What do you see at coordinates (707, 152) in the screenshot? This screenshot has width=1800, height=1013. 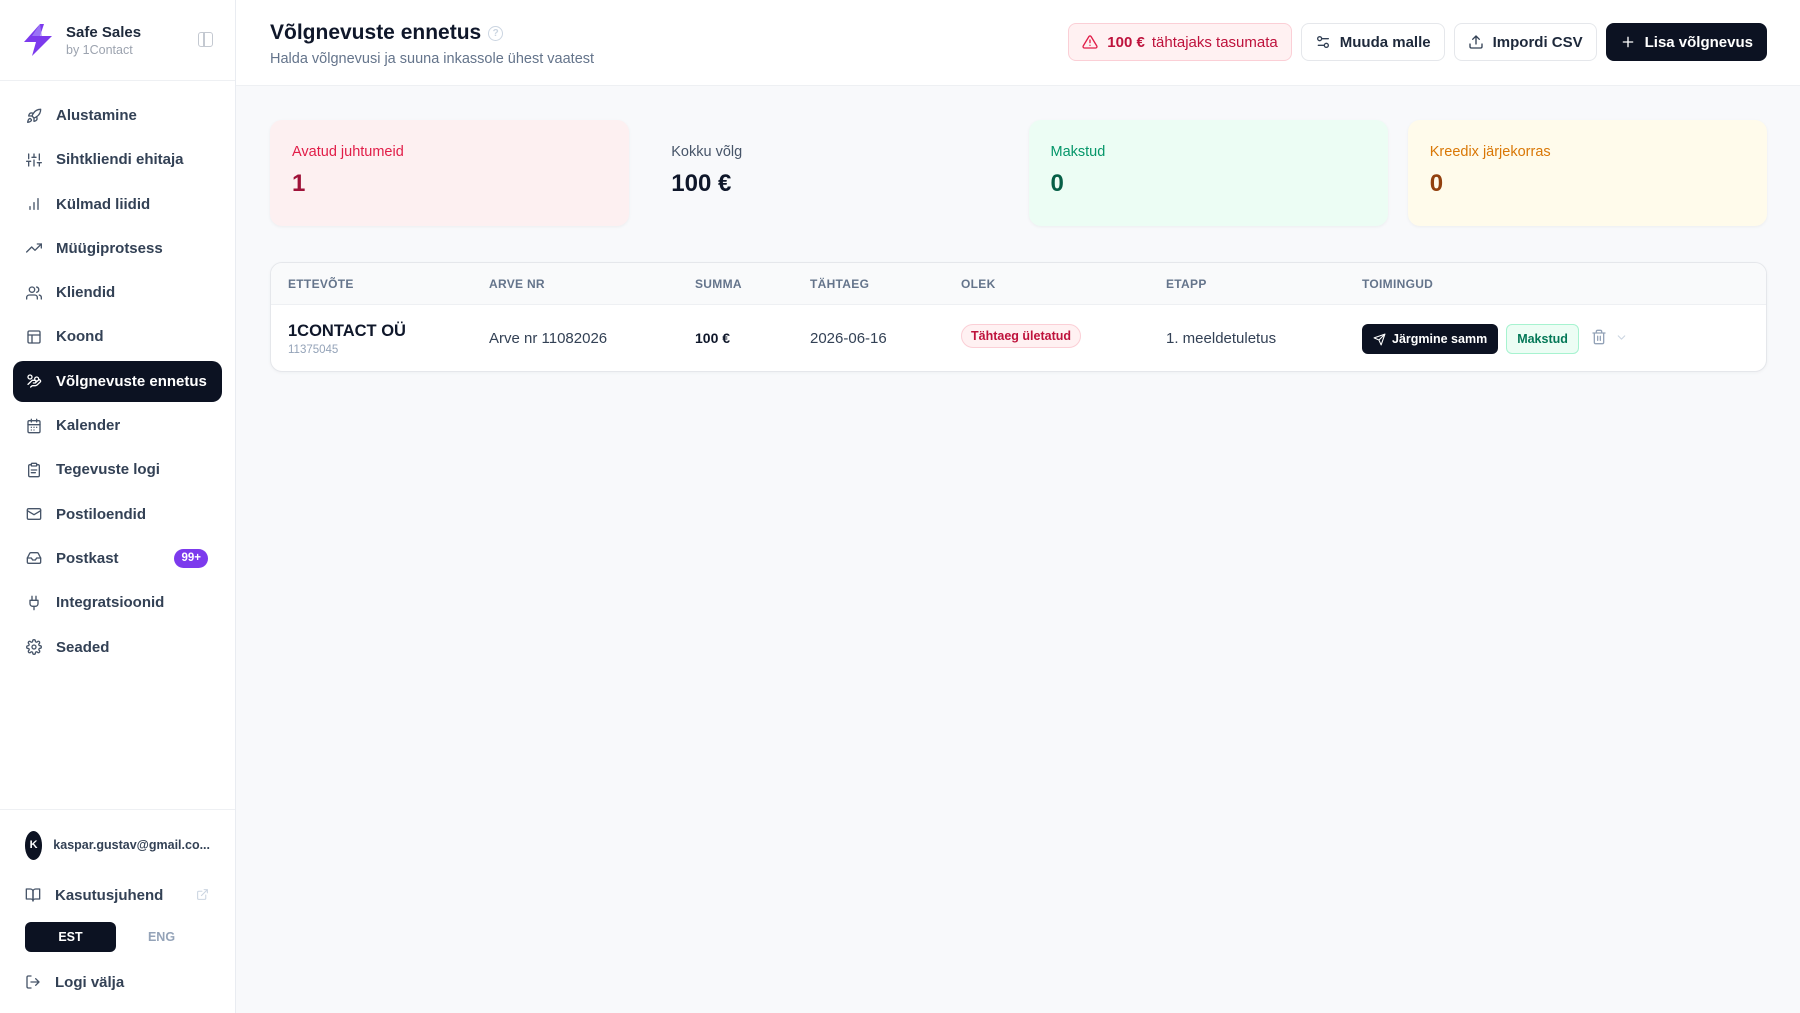 I see `stat-label: Kokku võlg` at bounding box center [707, 152].